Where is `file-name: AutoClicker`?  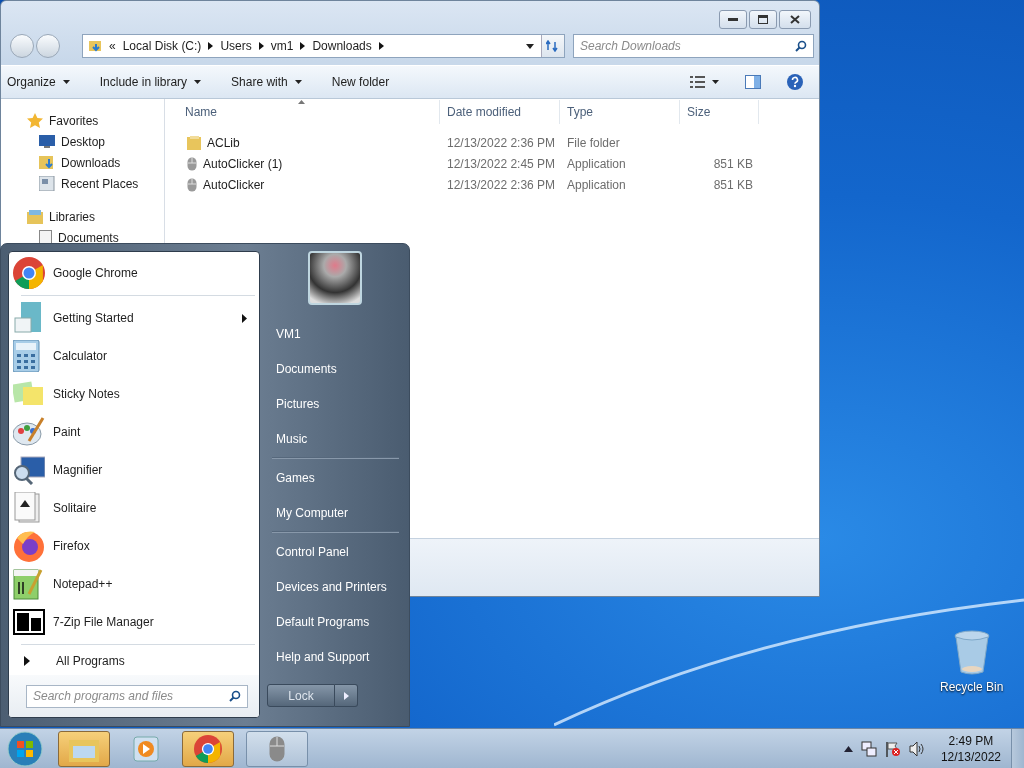 file-name: AutoClicker is located at coordinates (234, 184).